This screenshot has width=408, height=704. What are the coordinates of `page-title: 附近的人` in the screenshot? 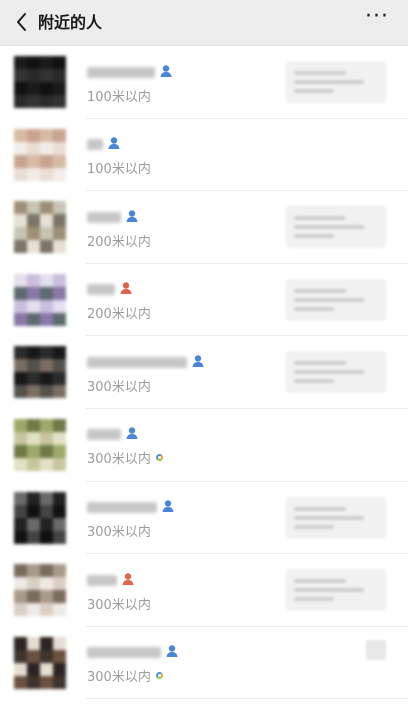 It's located at (70, 22).